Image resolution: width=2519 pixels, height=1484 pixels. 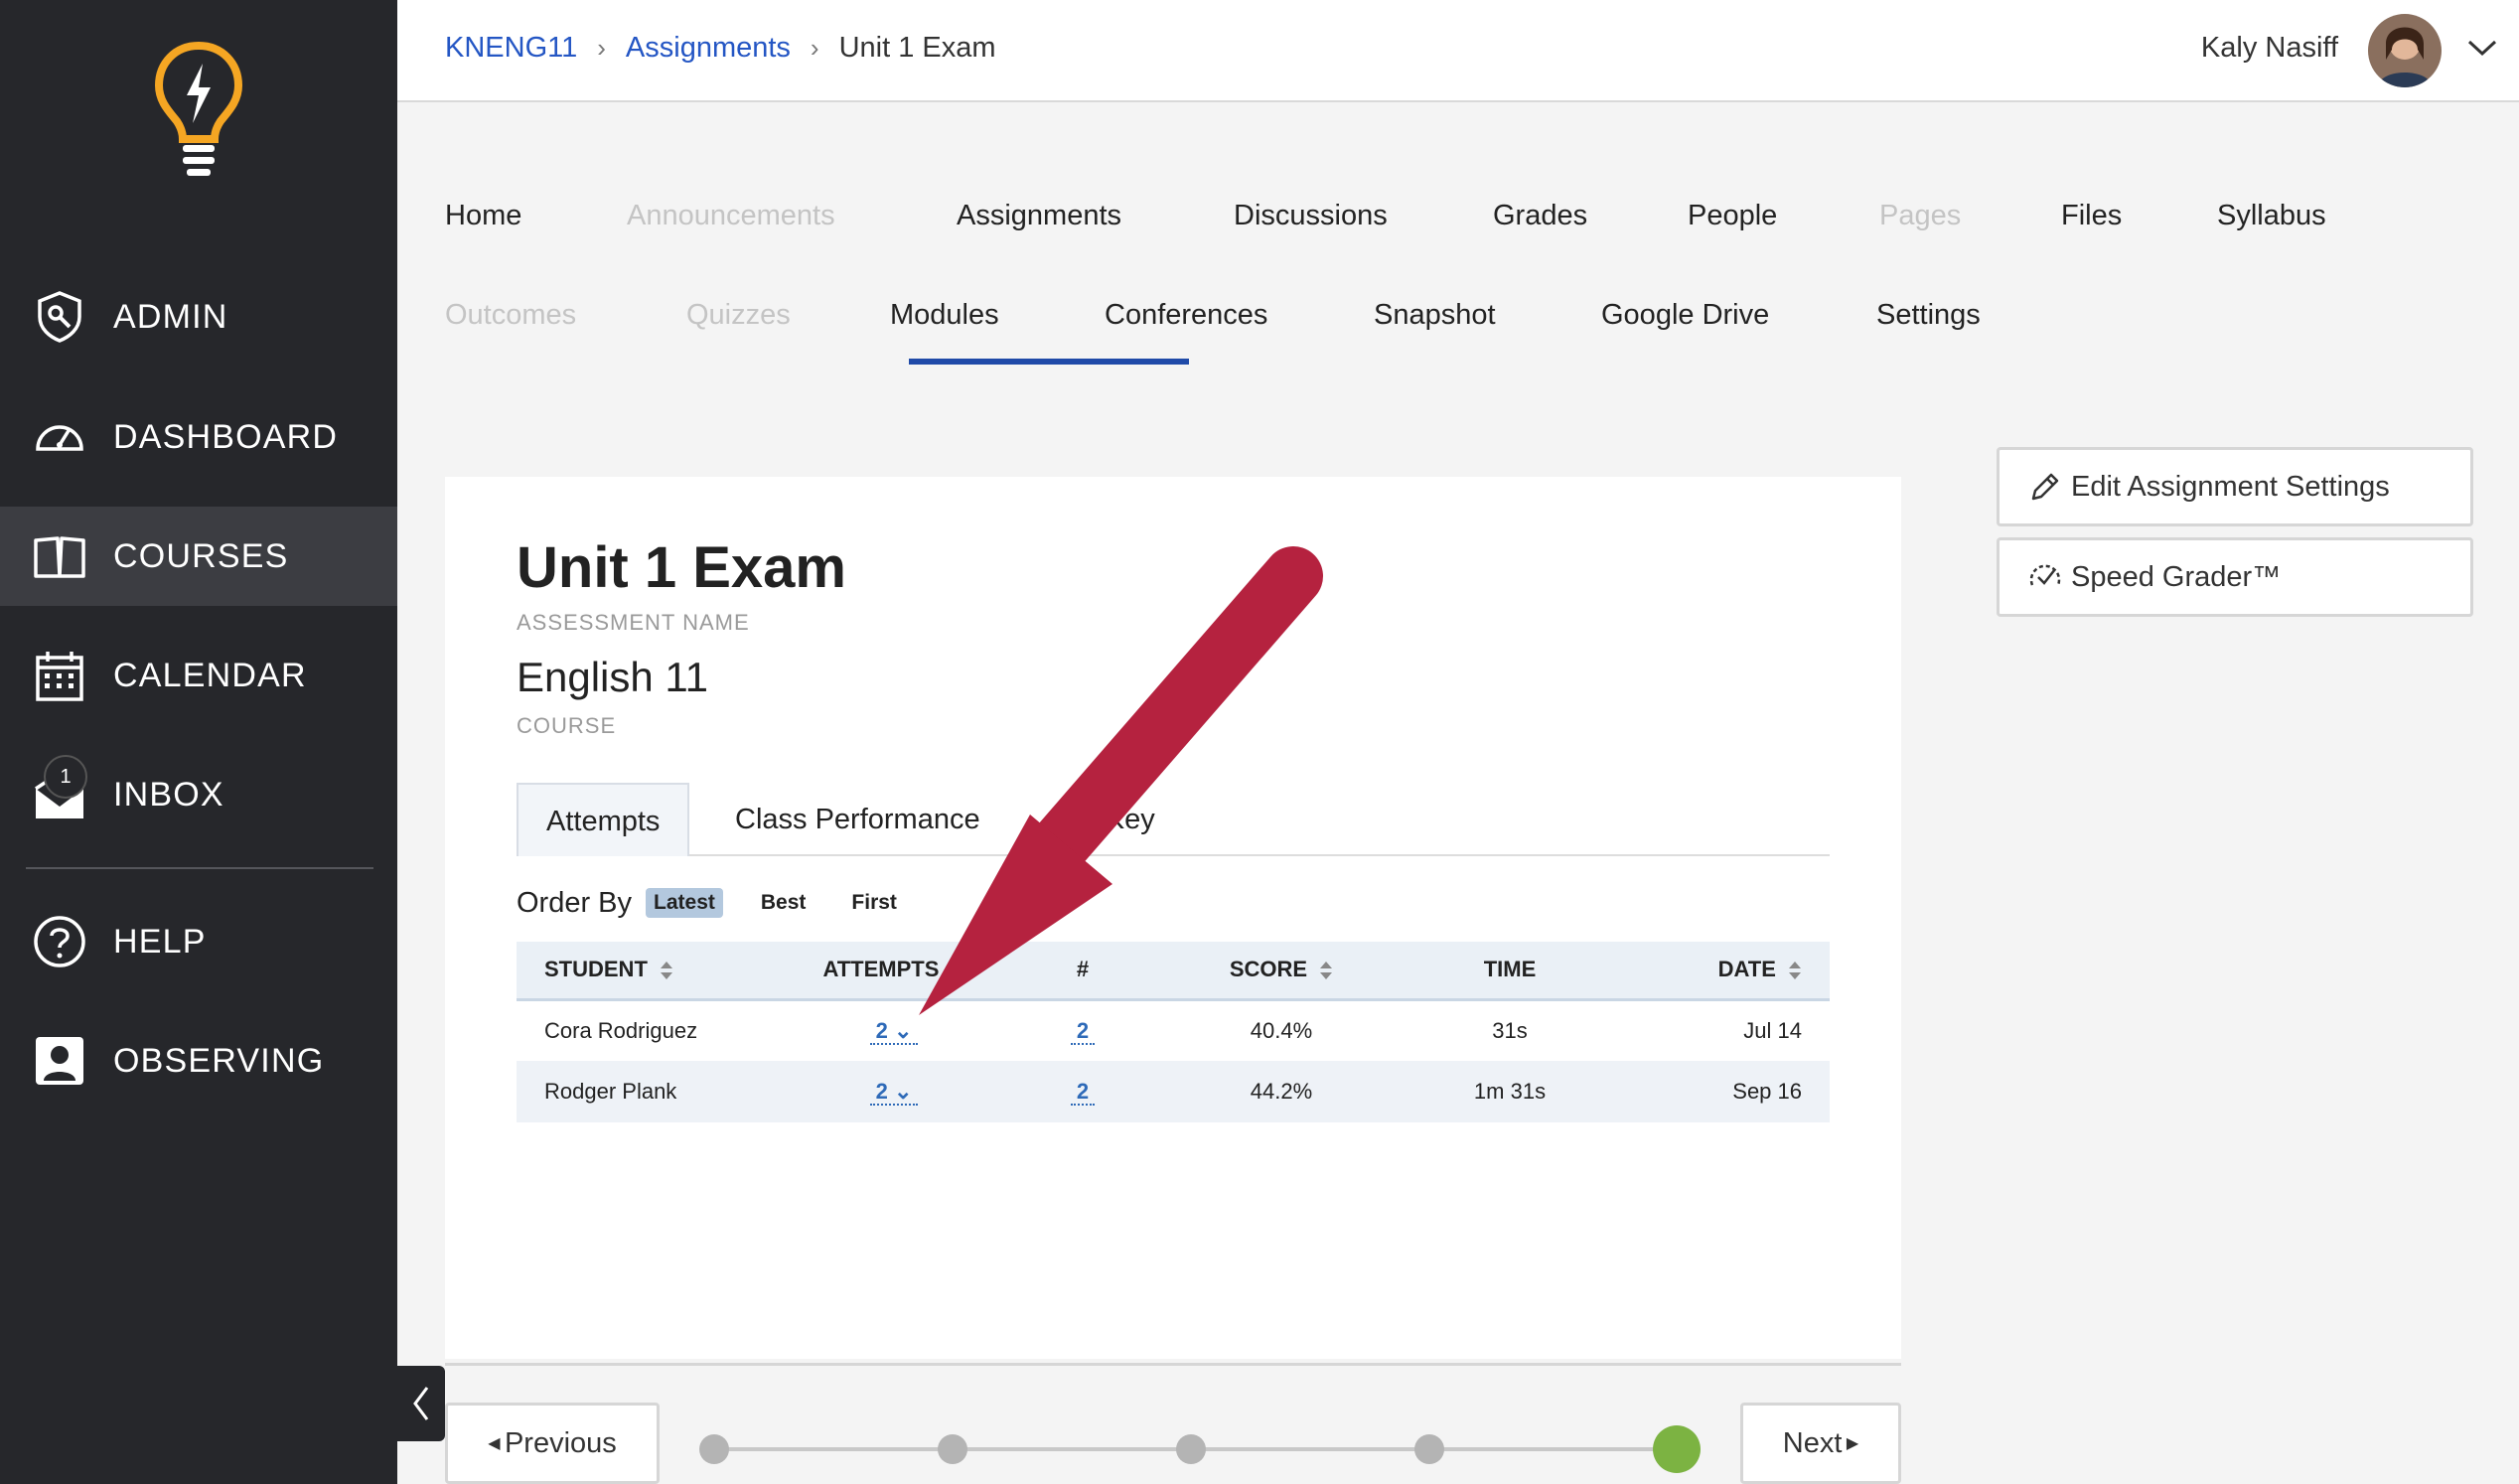 I want to click on sidebar-item-label: HELP, so click(x=160, y=941).